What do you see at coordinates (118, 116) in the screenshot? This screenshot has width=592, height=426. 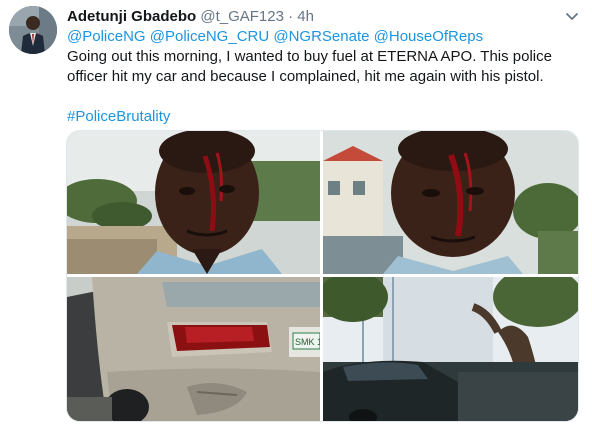 I see `hashtag-policebrutality: #PoliceBrutality` at bounding box center [118, 116].